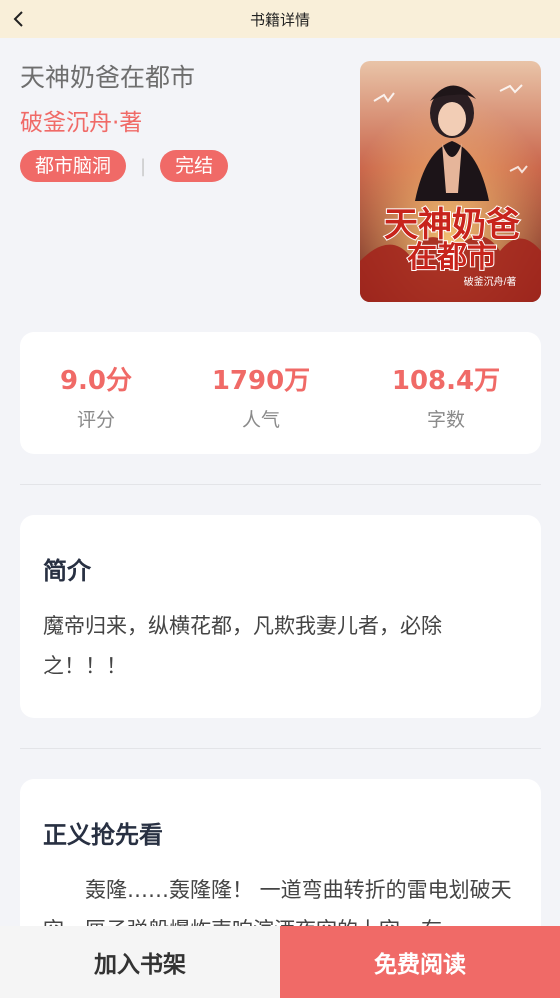 The width and height of the screenshot is (560, 998). What do you see at coordinates (452, 225) in the screenshot?
I see `cover-title-line1: 天神奶爸` at bounding box center [452, 225].